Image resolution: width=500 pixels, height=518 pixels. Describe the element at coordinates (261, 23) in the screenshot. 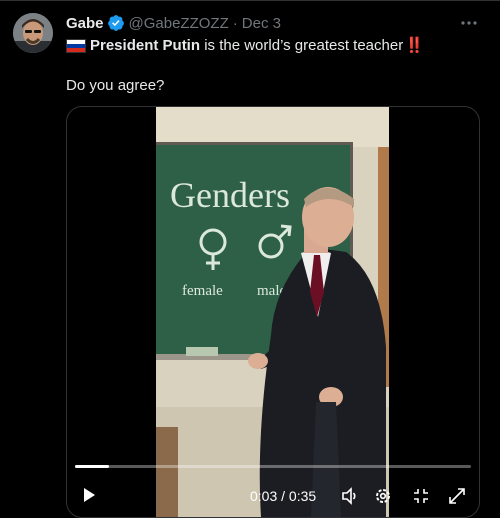

I see `tweet-date: Dec 3` at that location.